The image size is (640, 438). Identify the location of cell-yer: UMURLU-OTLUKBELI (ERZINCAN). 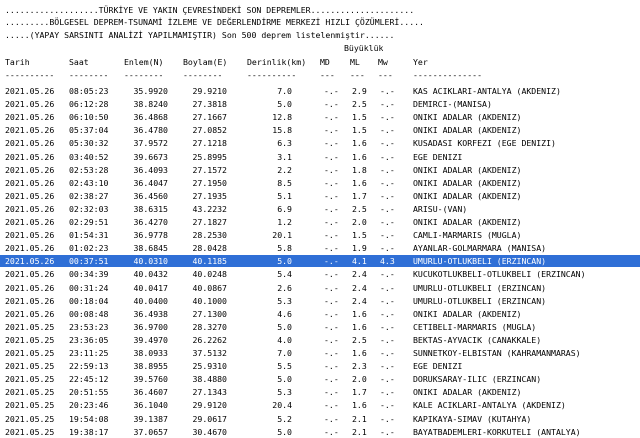
(480, 287).